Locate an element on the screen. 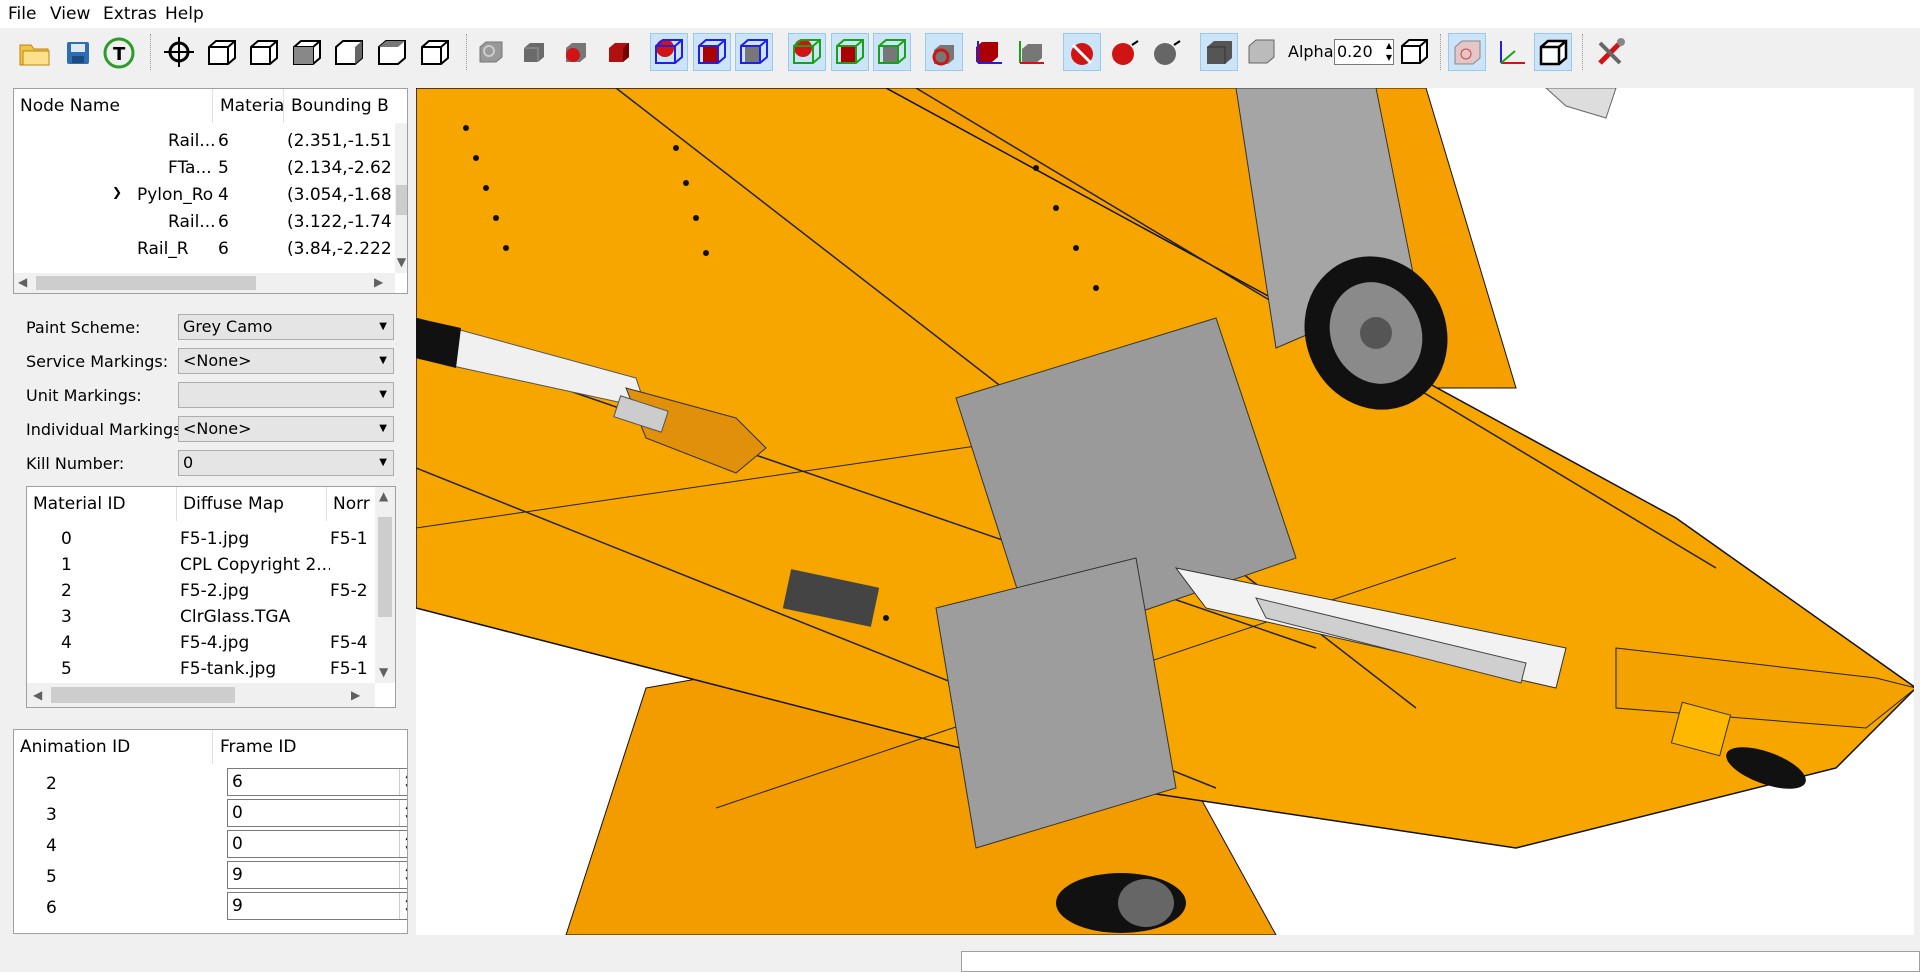 This screenshot has height=972, width=1920. column-header-frame-id: Frame ID is located at coordinates (309, 747).